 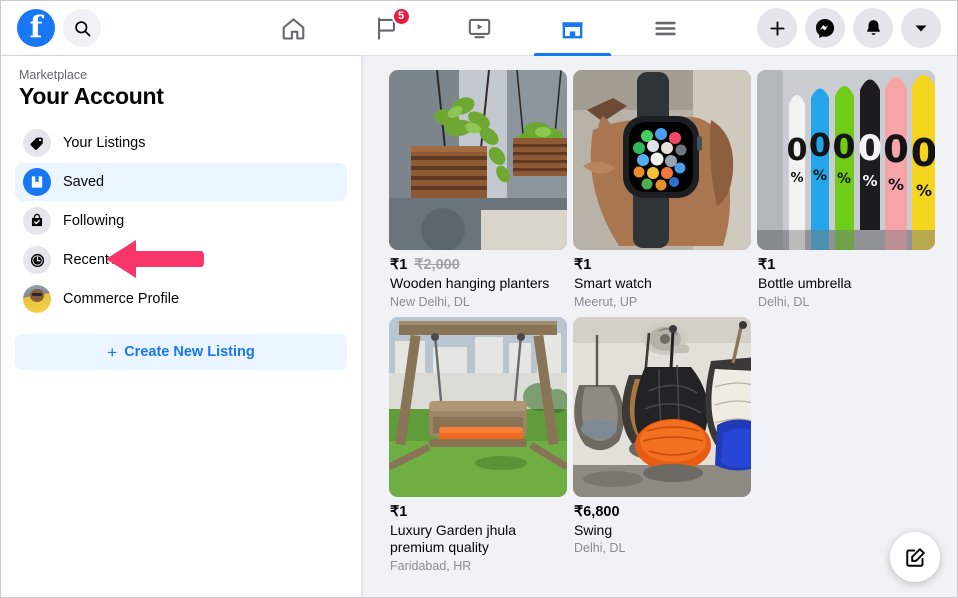 I want to click on notifications-button, so click(x=873, y=28).